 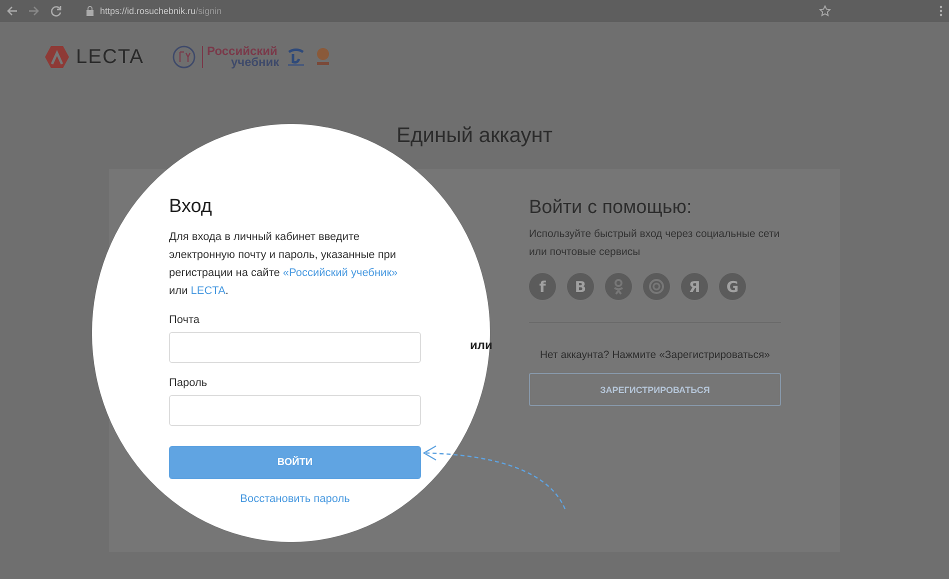 What do you see at coordinates (110, 57) in the screenshot?
I see `logo-text: LECTA` at bounding box center [110, 57].